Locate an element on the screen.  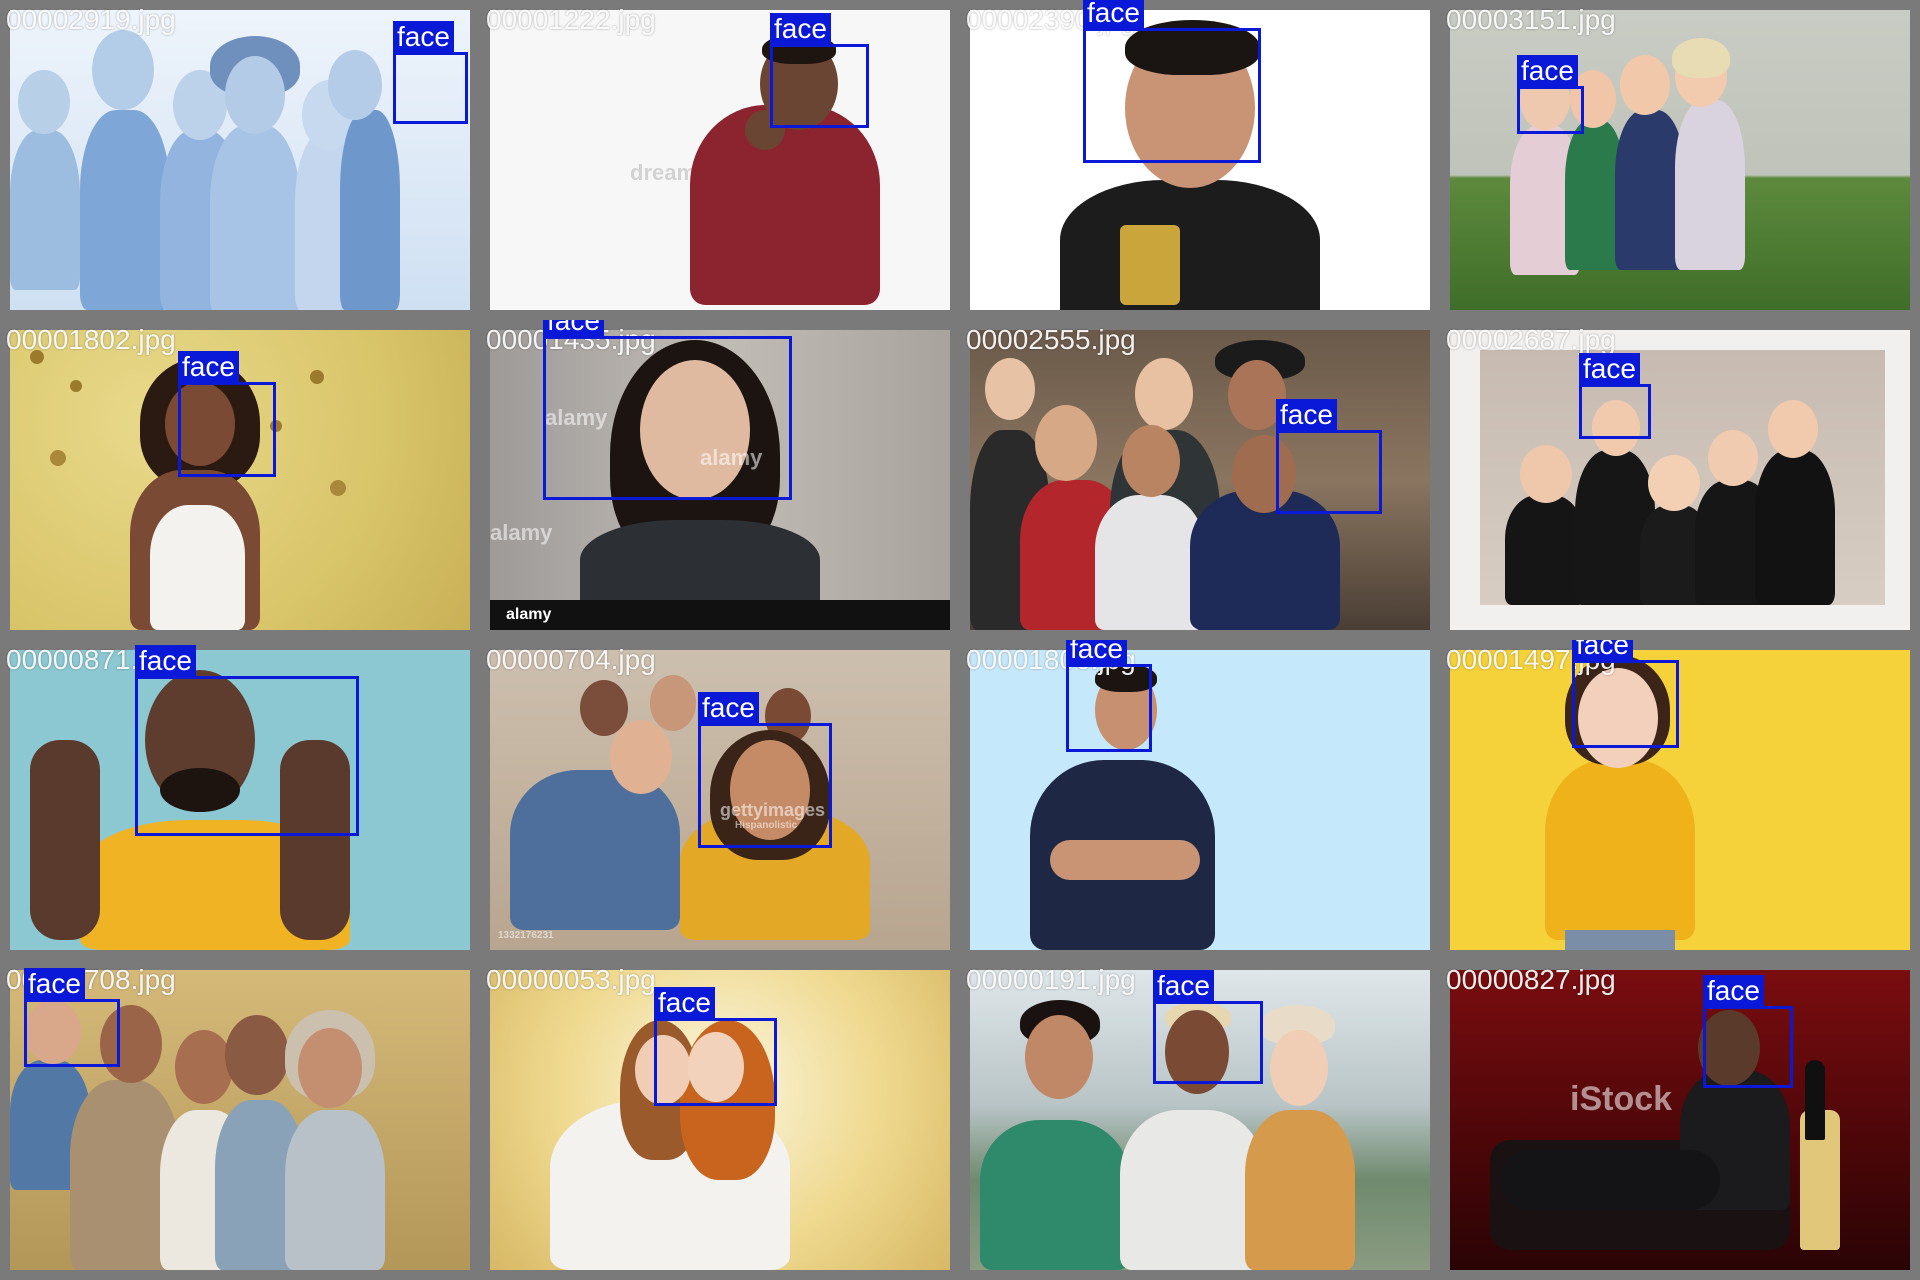
image-tile: 00001497.jpg face is located at coordinates (1680, 800).